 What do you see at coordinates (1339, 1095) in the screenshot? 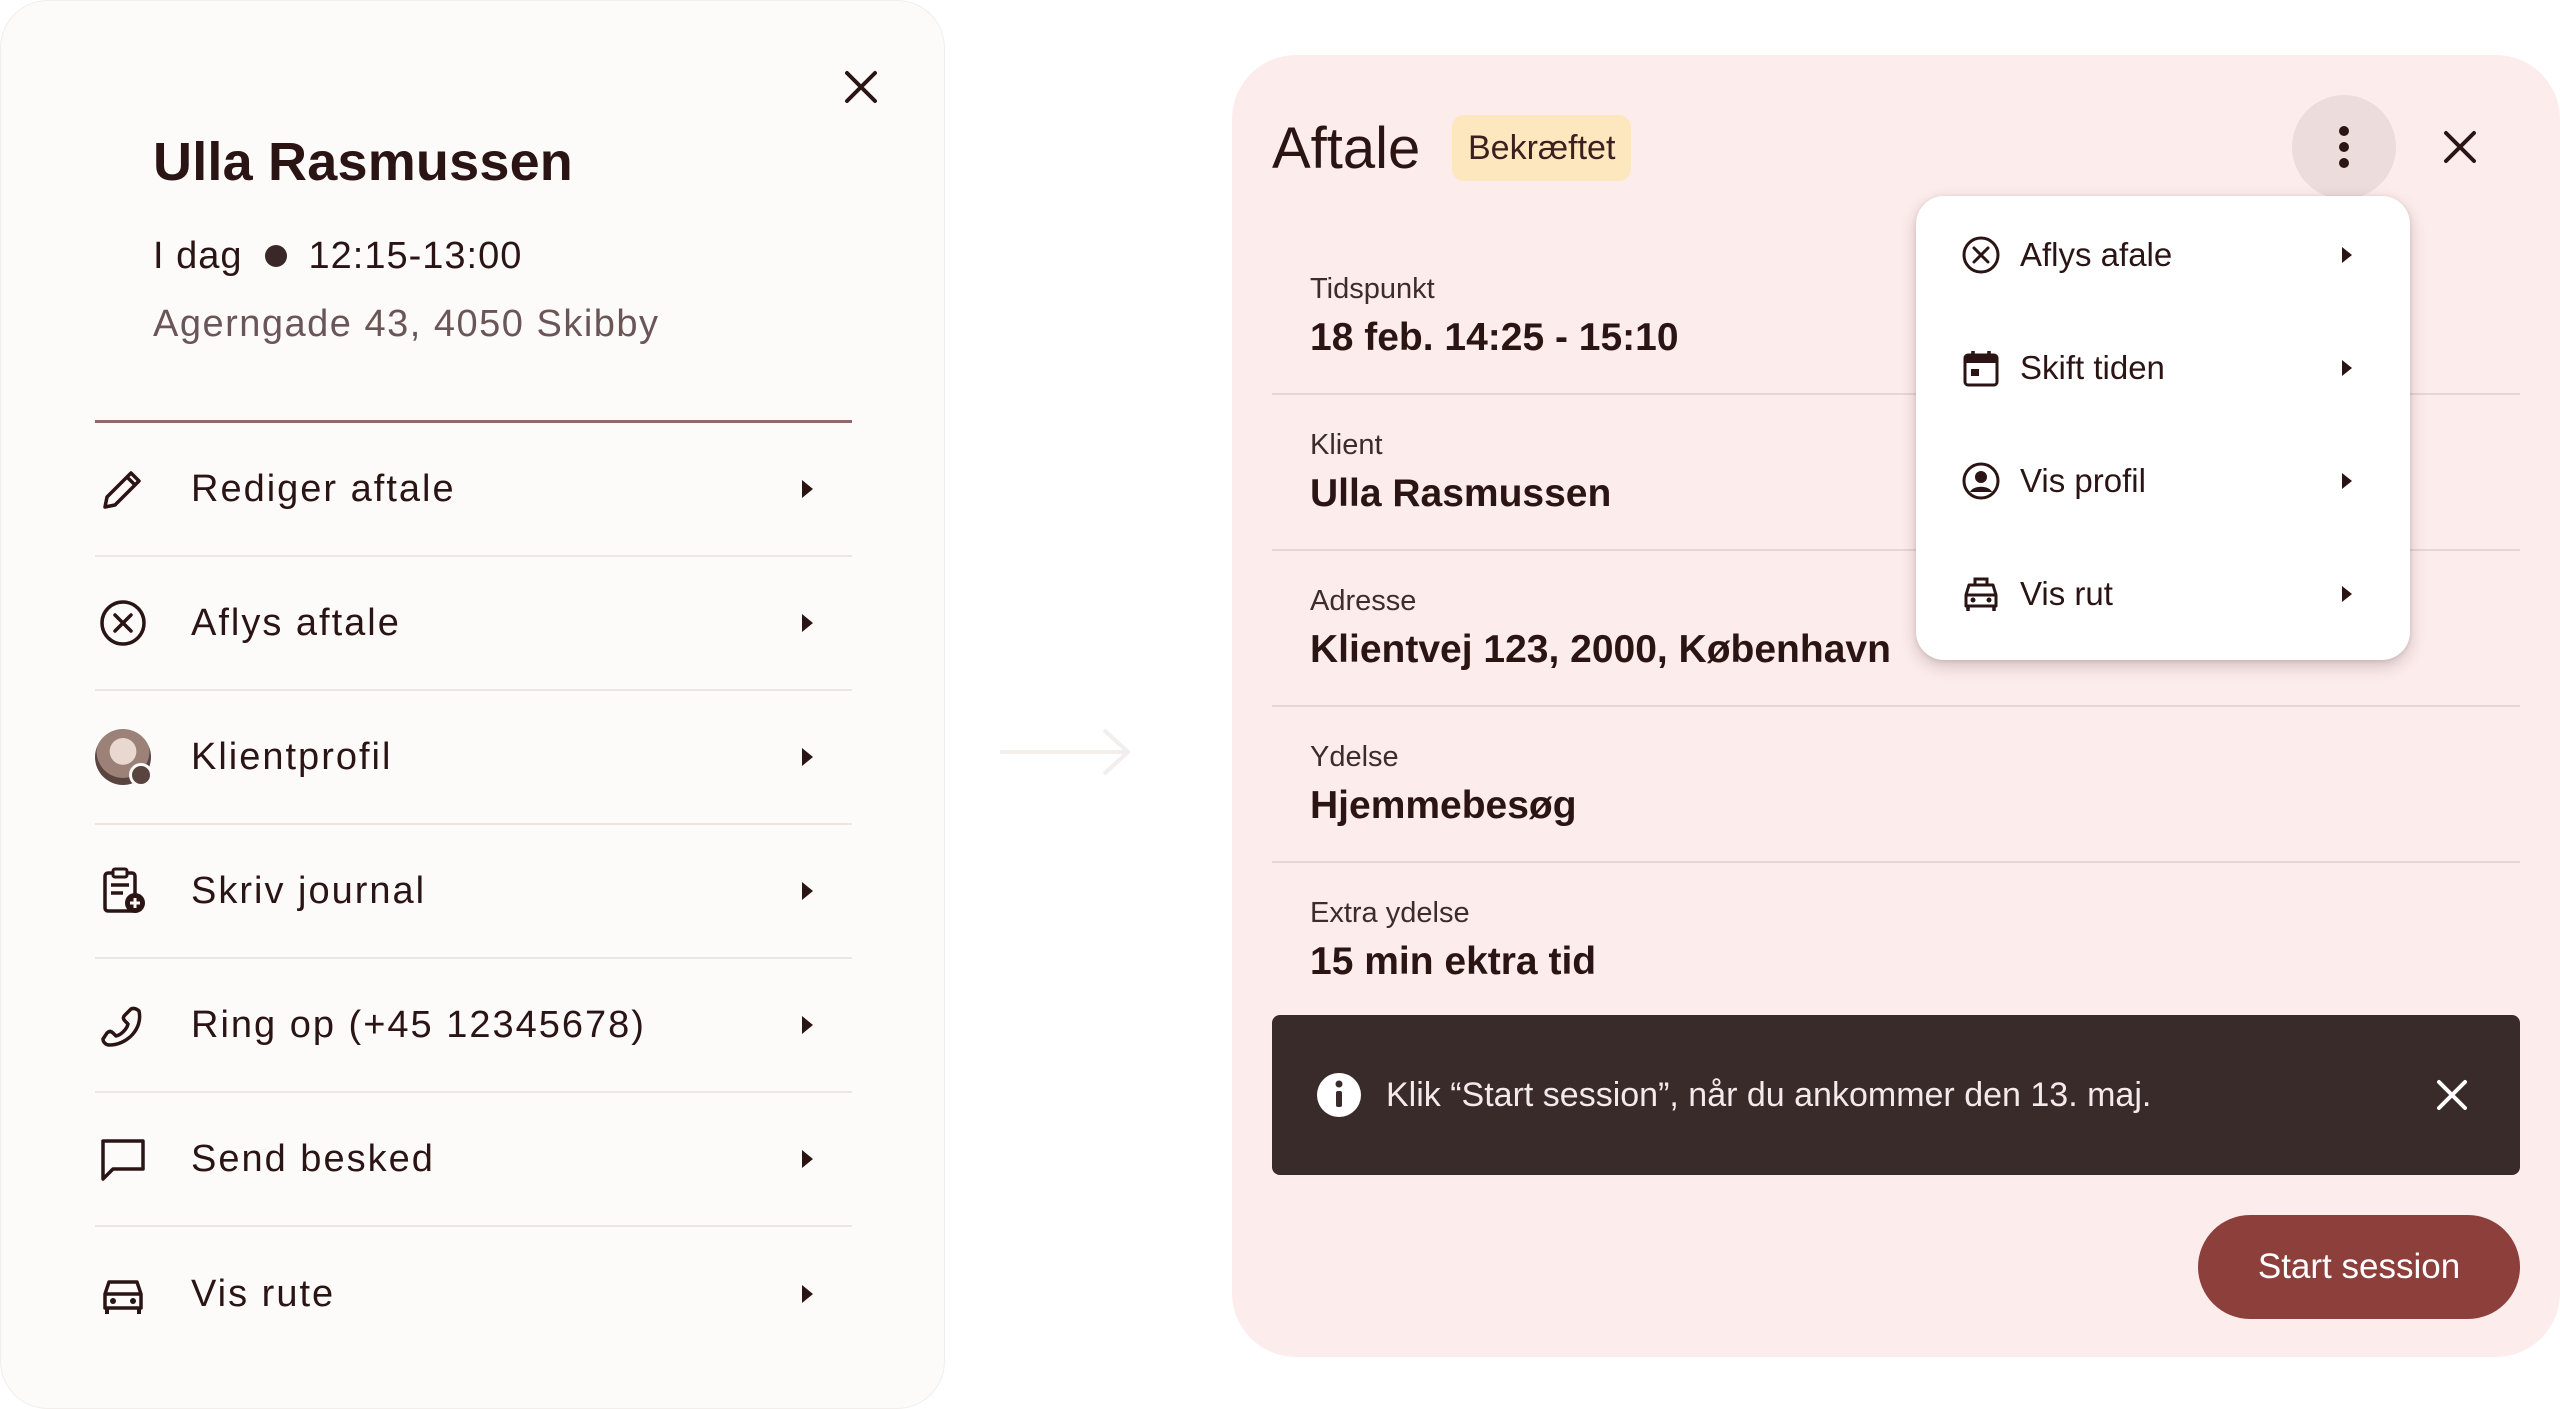
I see `info-icon` at bounding box center [1339, 1095].